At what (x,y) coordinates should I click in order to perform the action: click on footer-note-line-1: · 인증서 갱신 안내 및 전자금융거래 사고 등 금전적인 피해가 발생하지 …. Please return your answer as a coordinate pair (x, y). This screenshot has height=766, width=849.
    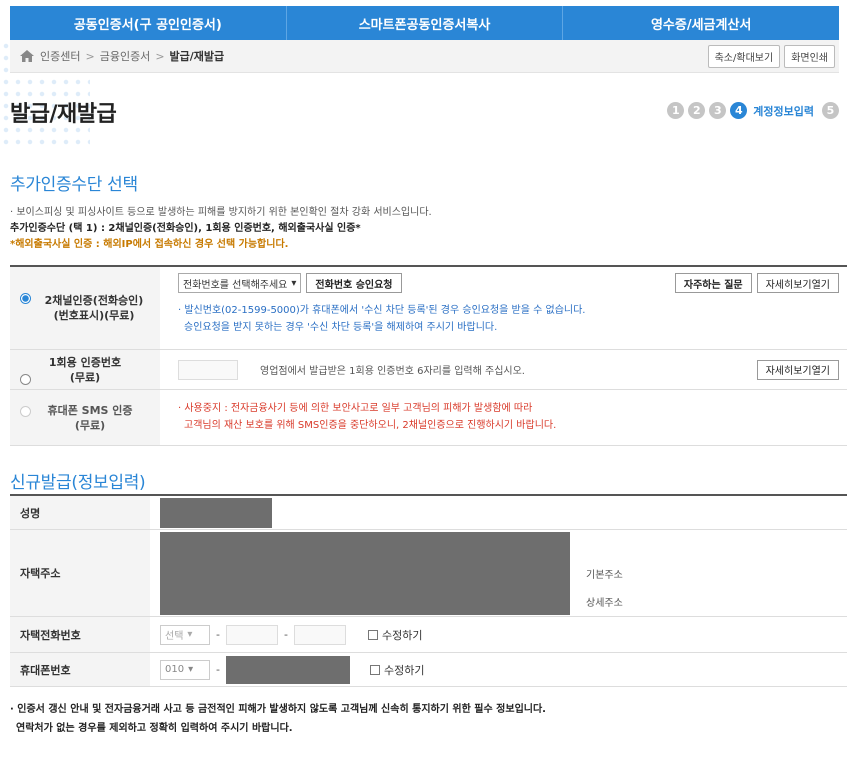
    Looking at the image, I should click on (278, 709).